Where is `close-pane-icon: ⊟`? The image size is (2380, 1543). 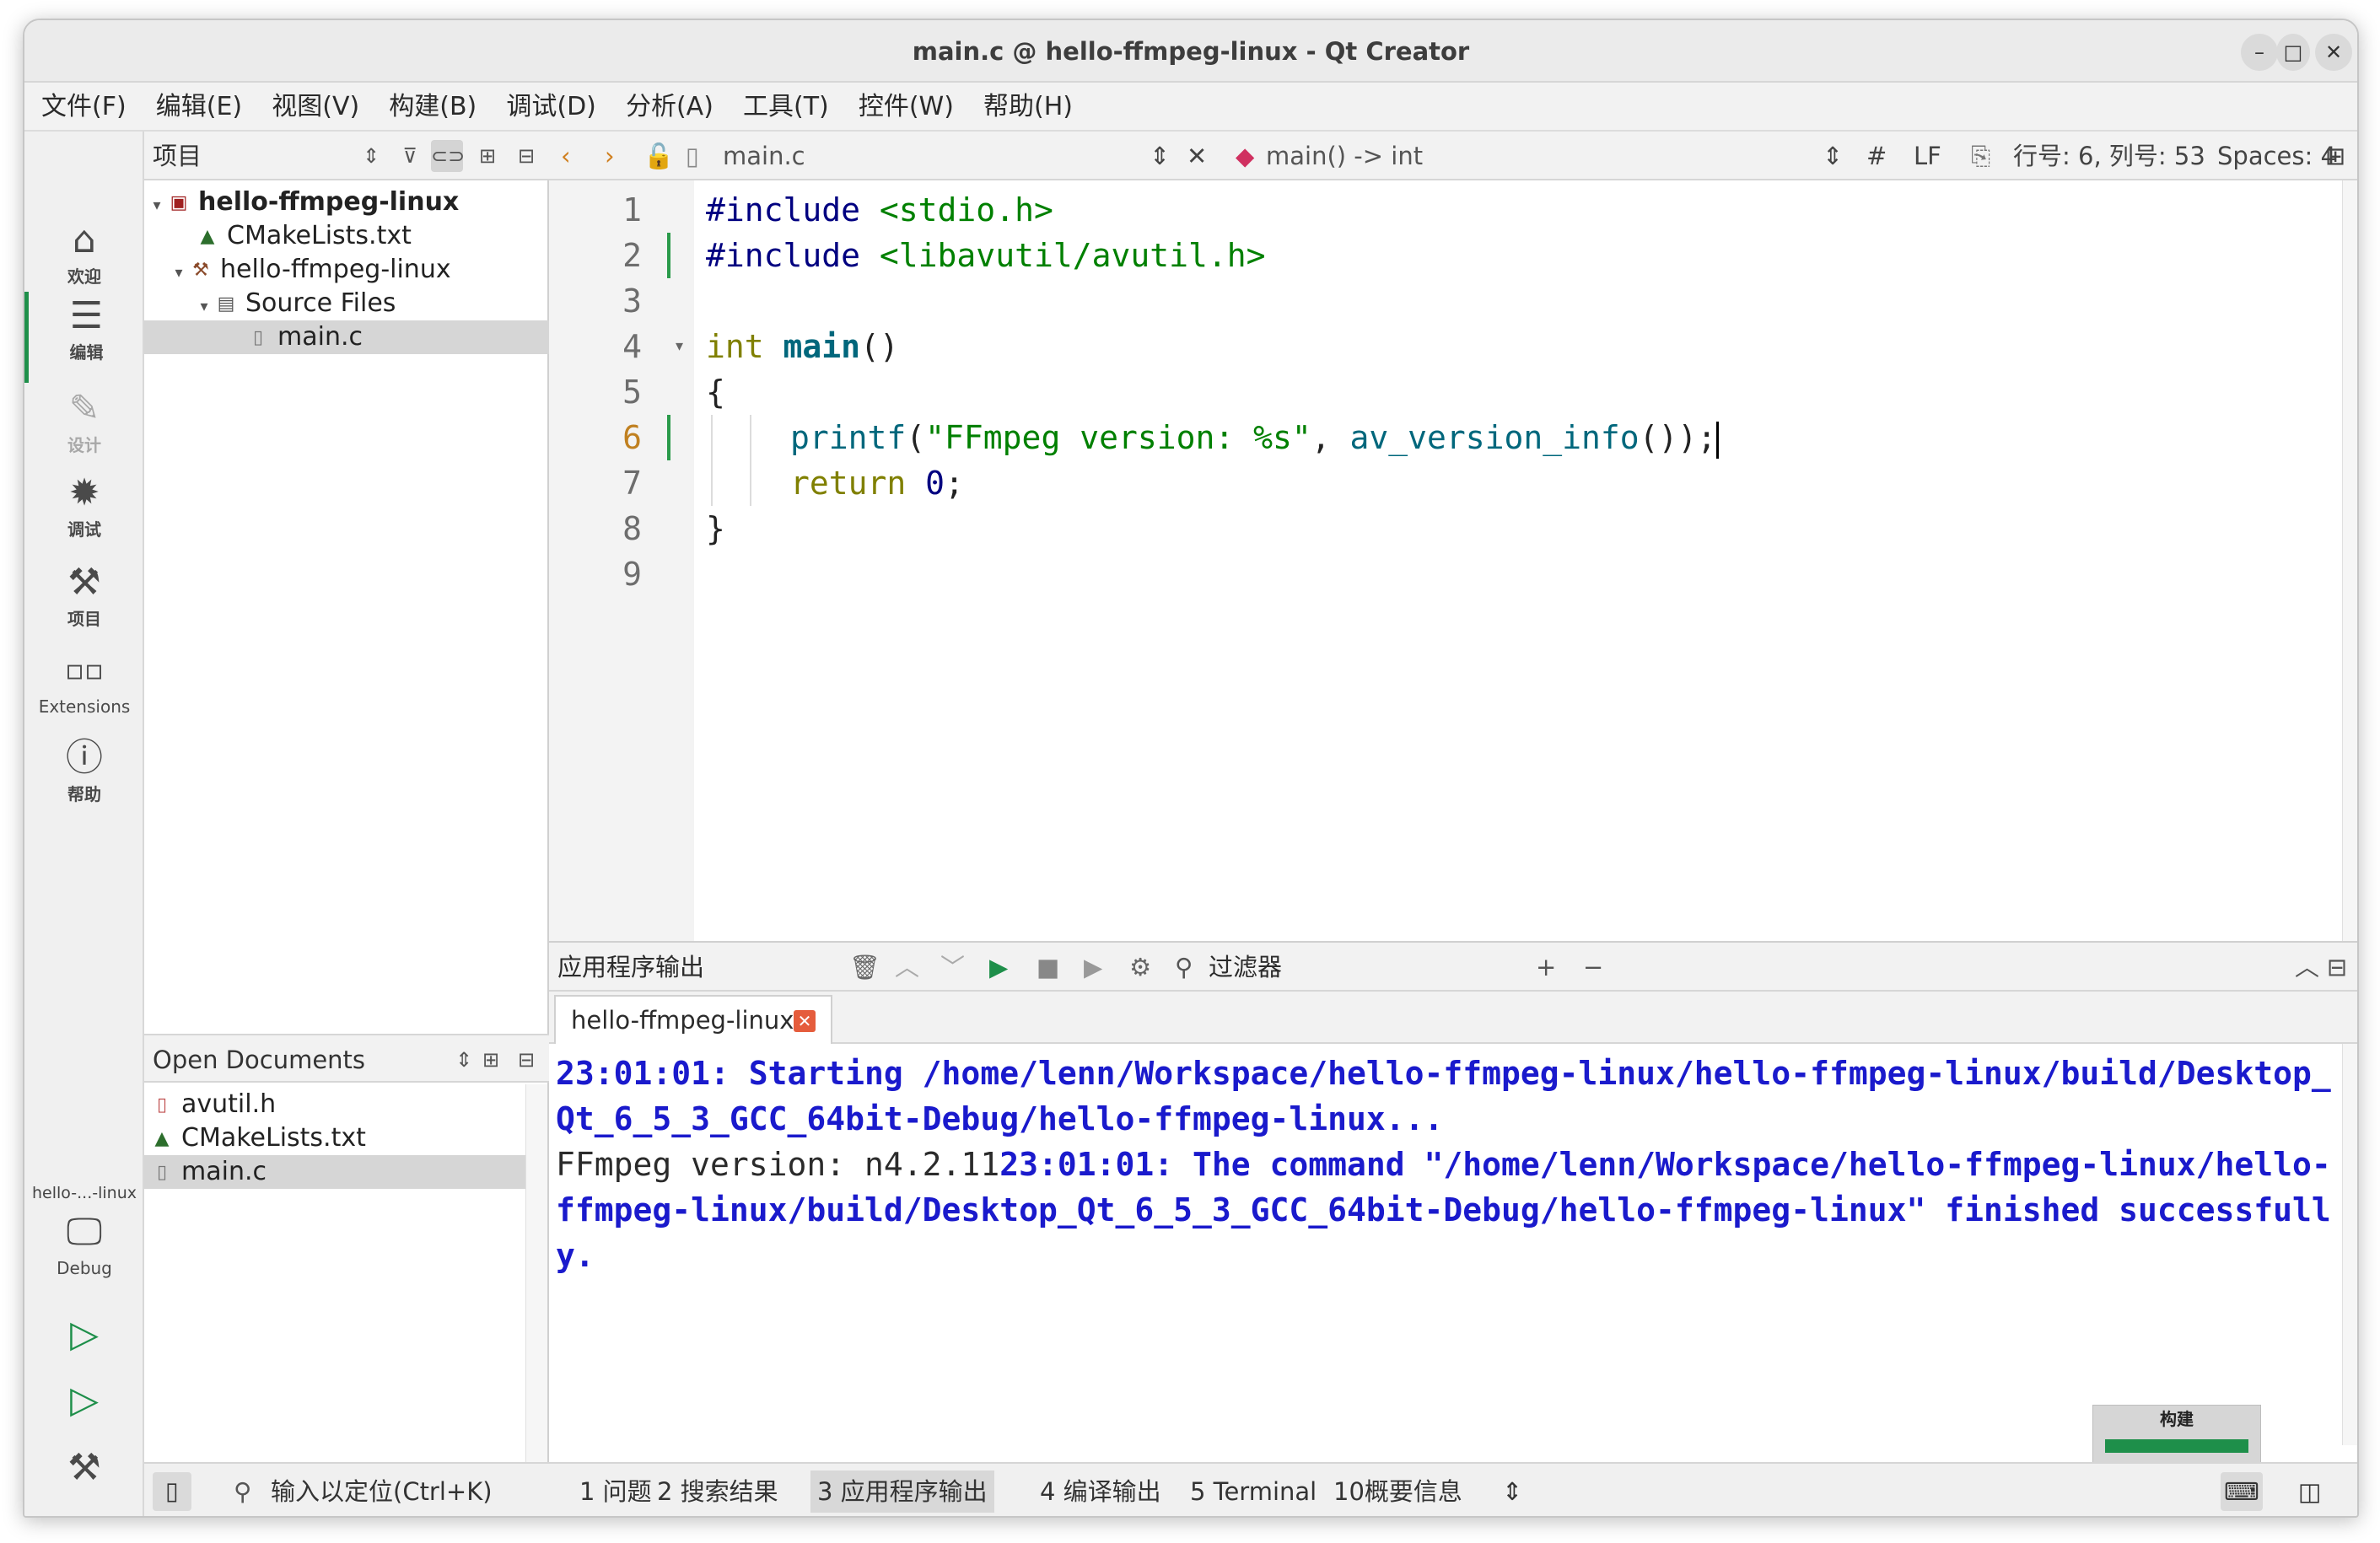
close-pane-icon: ⊟ is located at coordinates (2337, 968).